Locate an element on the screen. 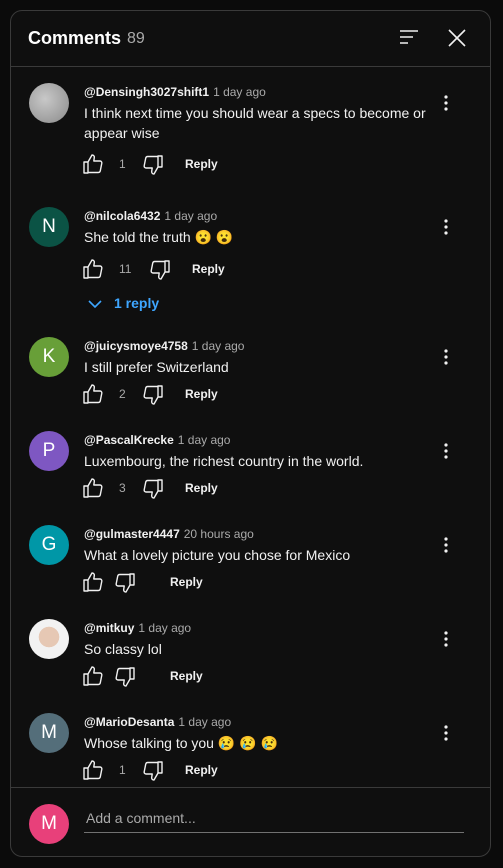 This screenshot has width=503, height=868. avatar: N is located at coordinates (49, 227).